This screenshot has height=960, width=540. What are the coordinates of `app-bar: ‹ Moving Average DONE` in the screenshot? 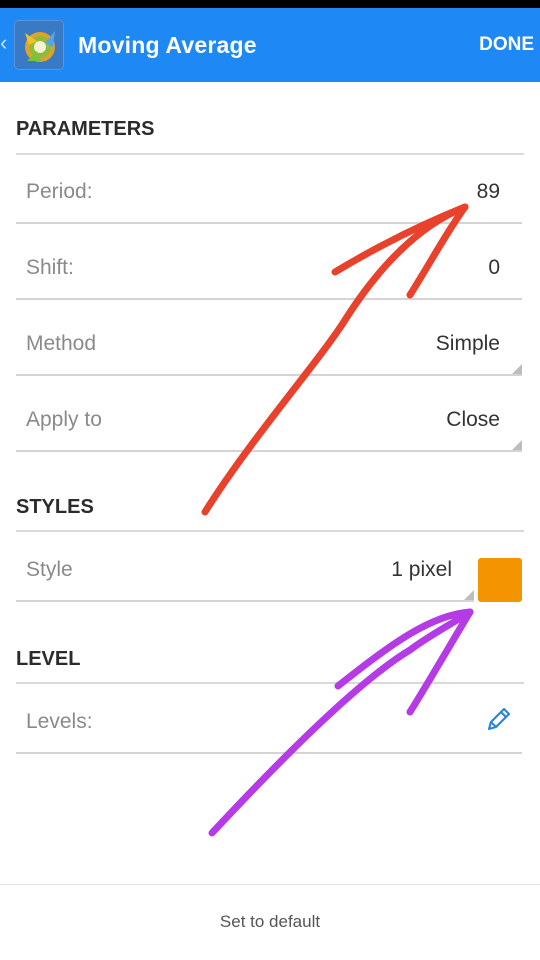 It's located at (270, 45).